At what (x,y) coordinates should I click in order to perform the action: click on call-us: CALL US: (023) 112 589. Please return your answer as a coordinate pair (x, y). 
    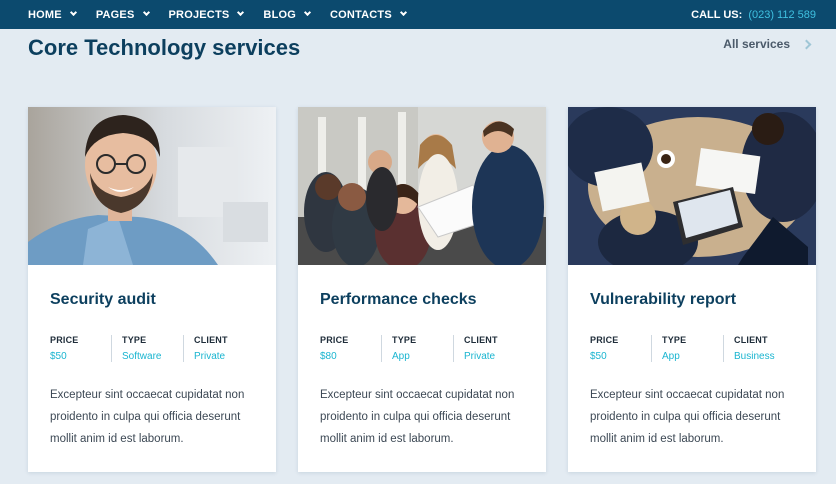
    Looking at the image, I should click on (753, 14).